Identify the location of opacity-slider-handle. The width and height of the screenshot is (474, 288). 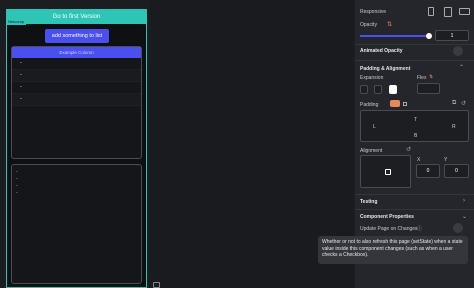
(429, 36).